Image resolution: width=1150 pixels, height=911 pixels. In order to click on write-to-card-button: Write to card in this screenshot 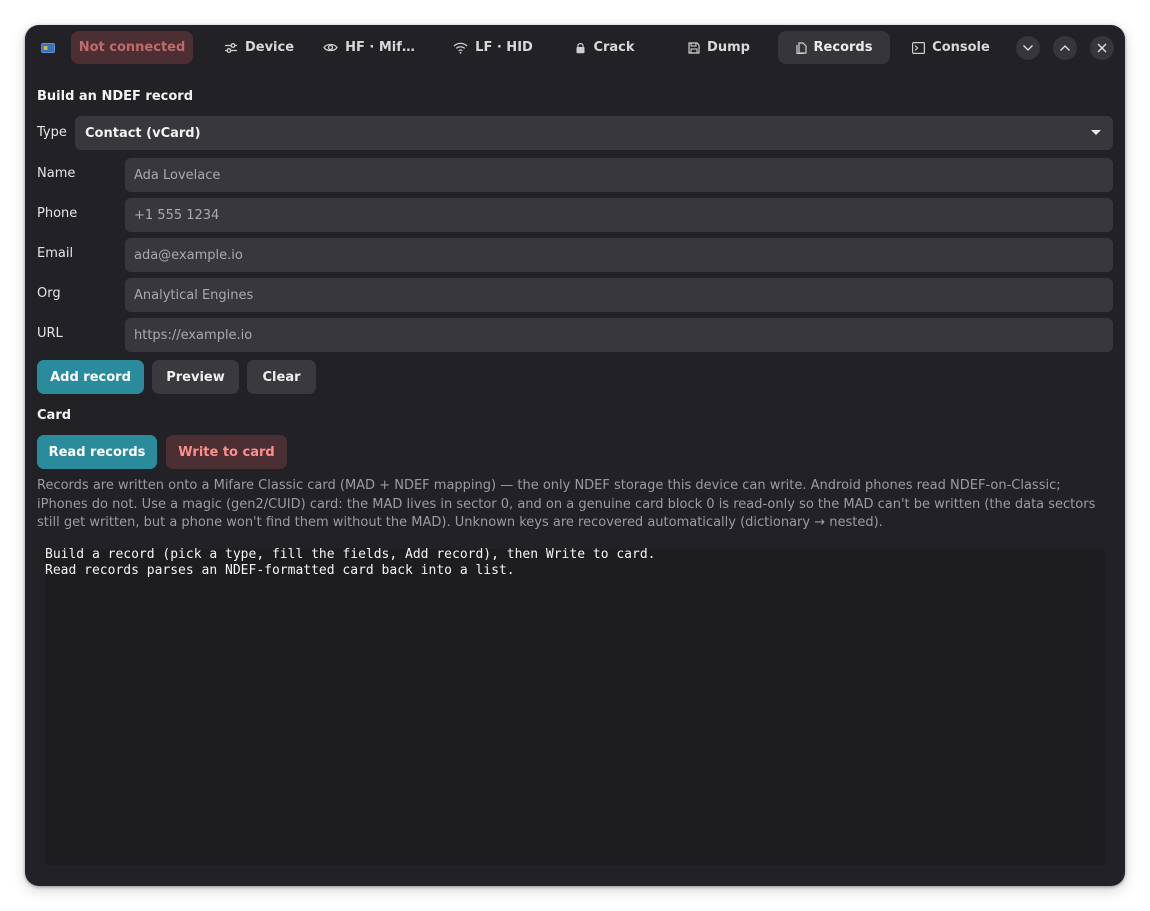, I will do `click(226, 452)`.